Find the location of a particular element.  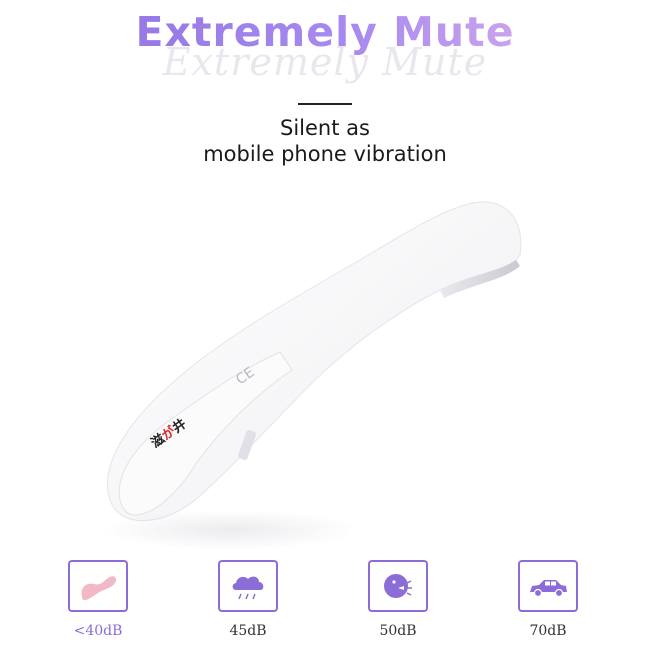

level-label-1: <40dB is located at coordinates (98, 631).